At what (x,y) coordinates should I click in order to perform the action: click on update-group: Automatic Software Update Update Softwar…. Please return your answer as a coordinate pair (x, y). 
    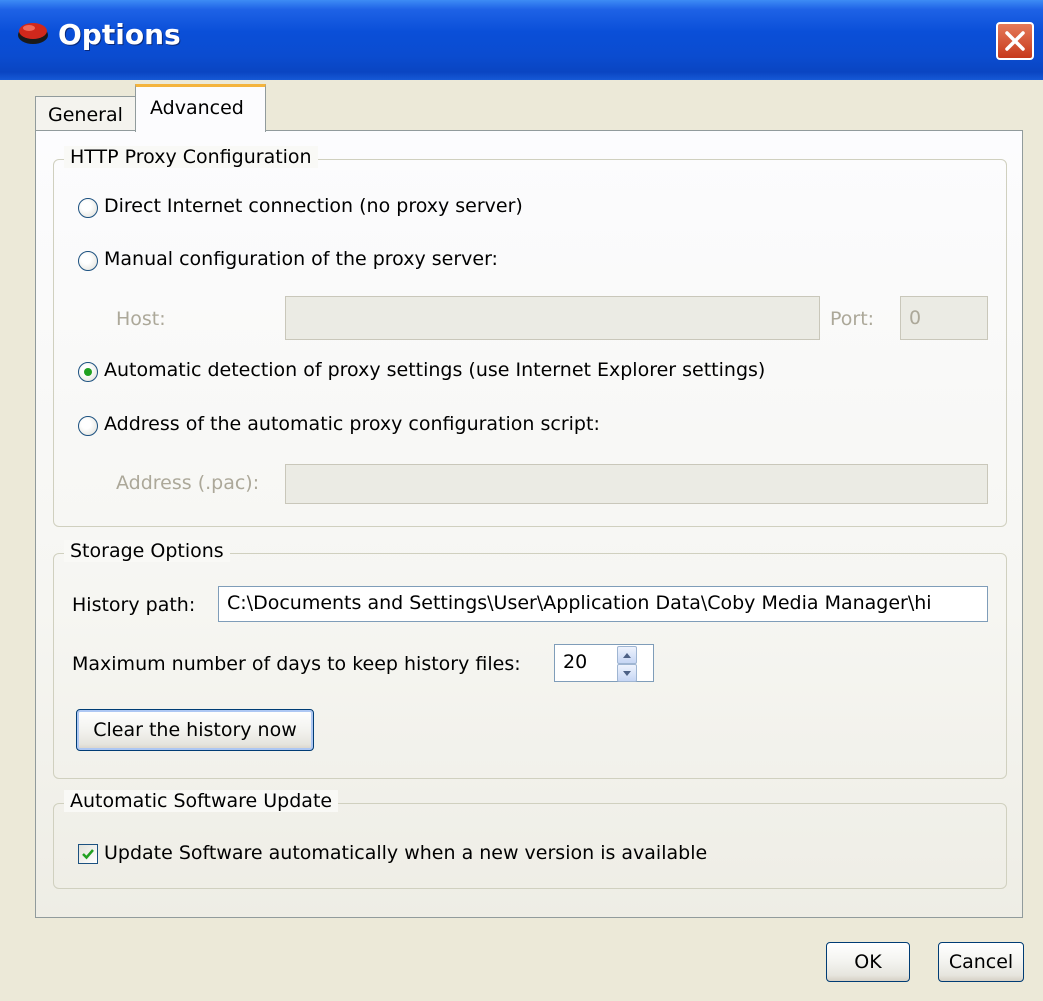
    Looking at the image, I should click on (530, 839).